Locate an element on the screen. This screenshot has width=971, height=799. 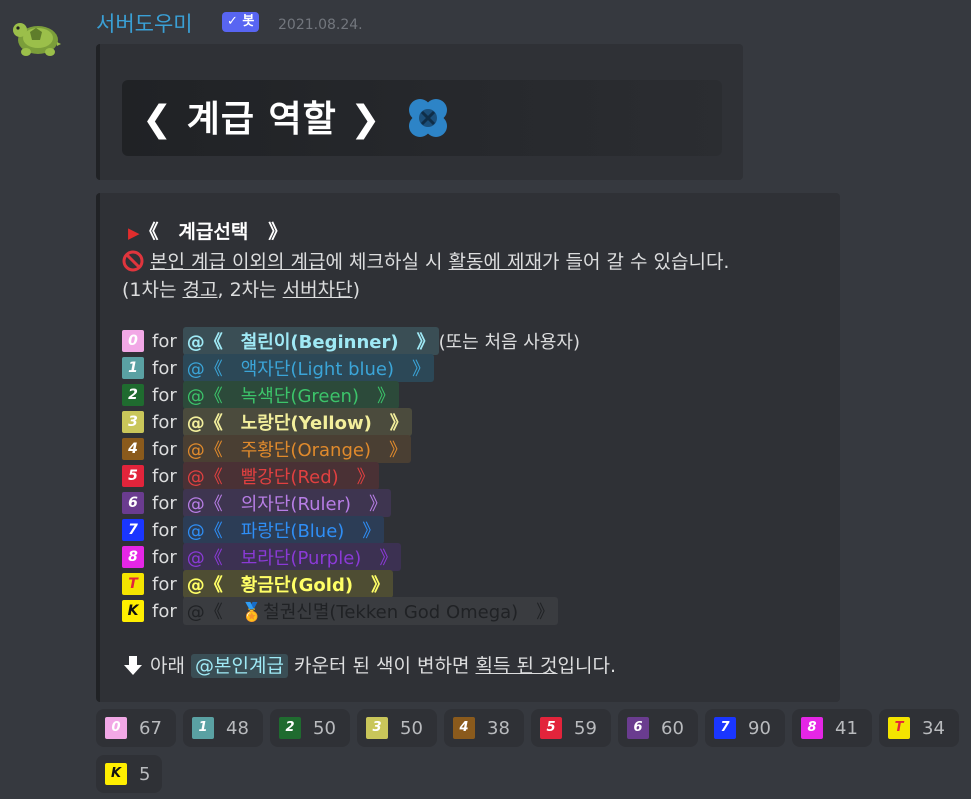
no-entry-icon is located at coordinates (133, 261).